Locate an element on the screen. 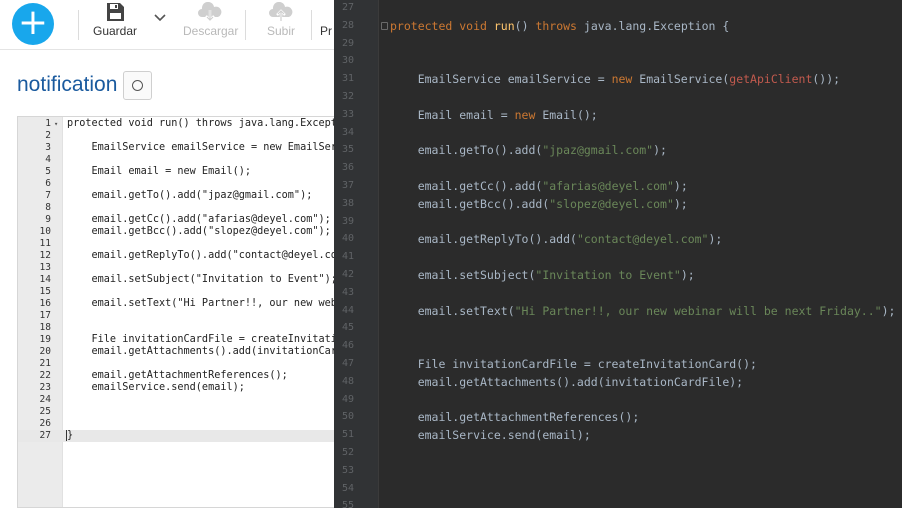  editor-line-number: 12 is located at coordinates (45, 255).